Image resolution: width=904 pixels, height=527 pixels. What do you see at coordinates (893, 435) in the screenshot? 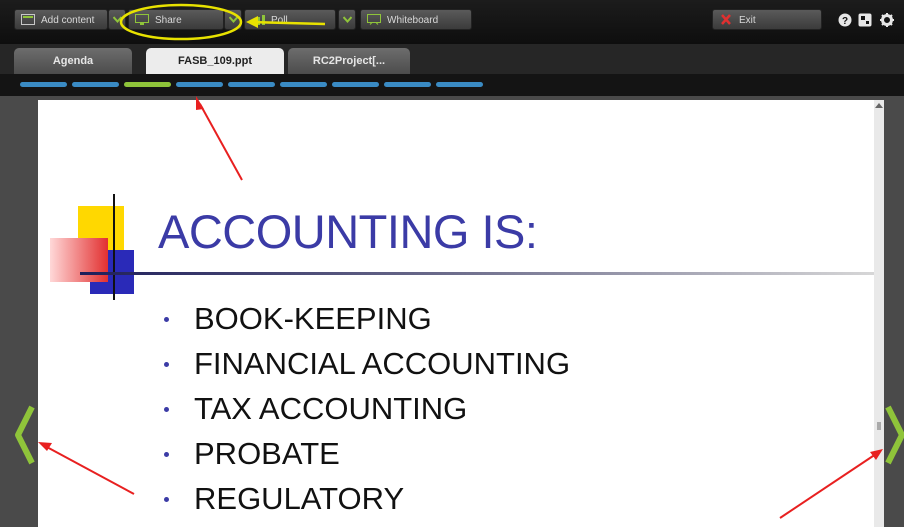
I see `next-slide-icon` at bounding box center [893, 435].